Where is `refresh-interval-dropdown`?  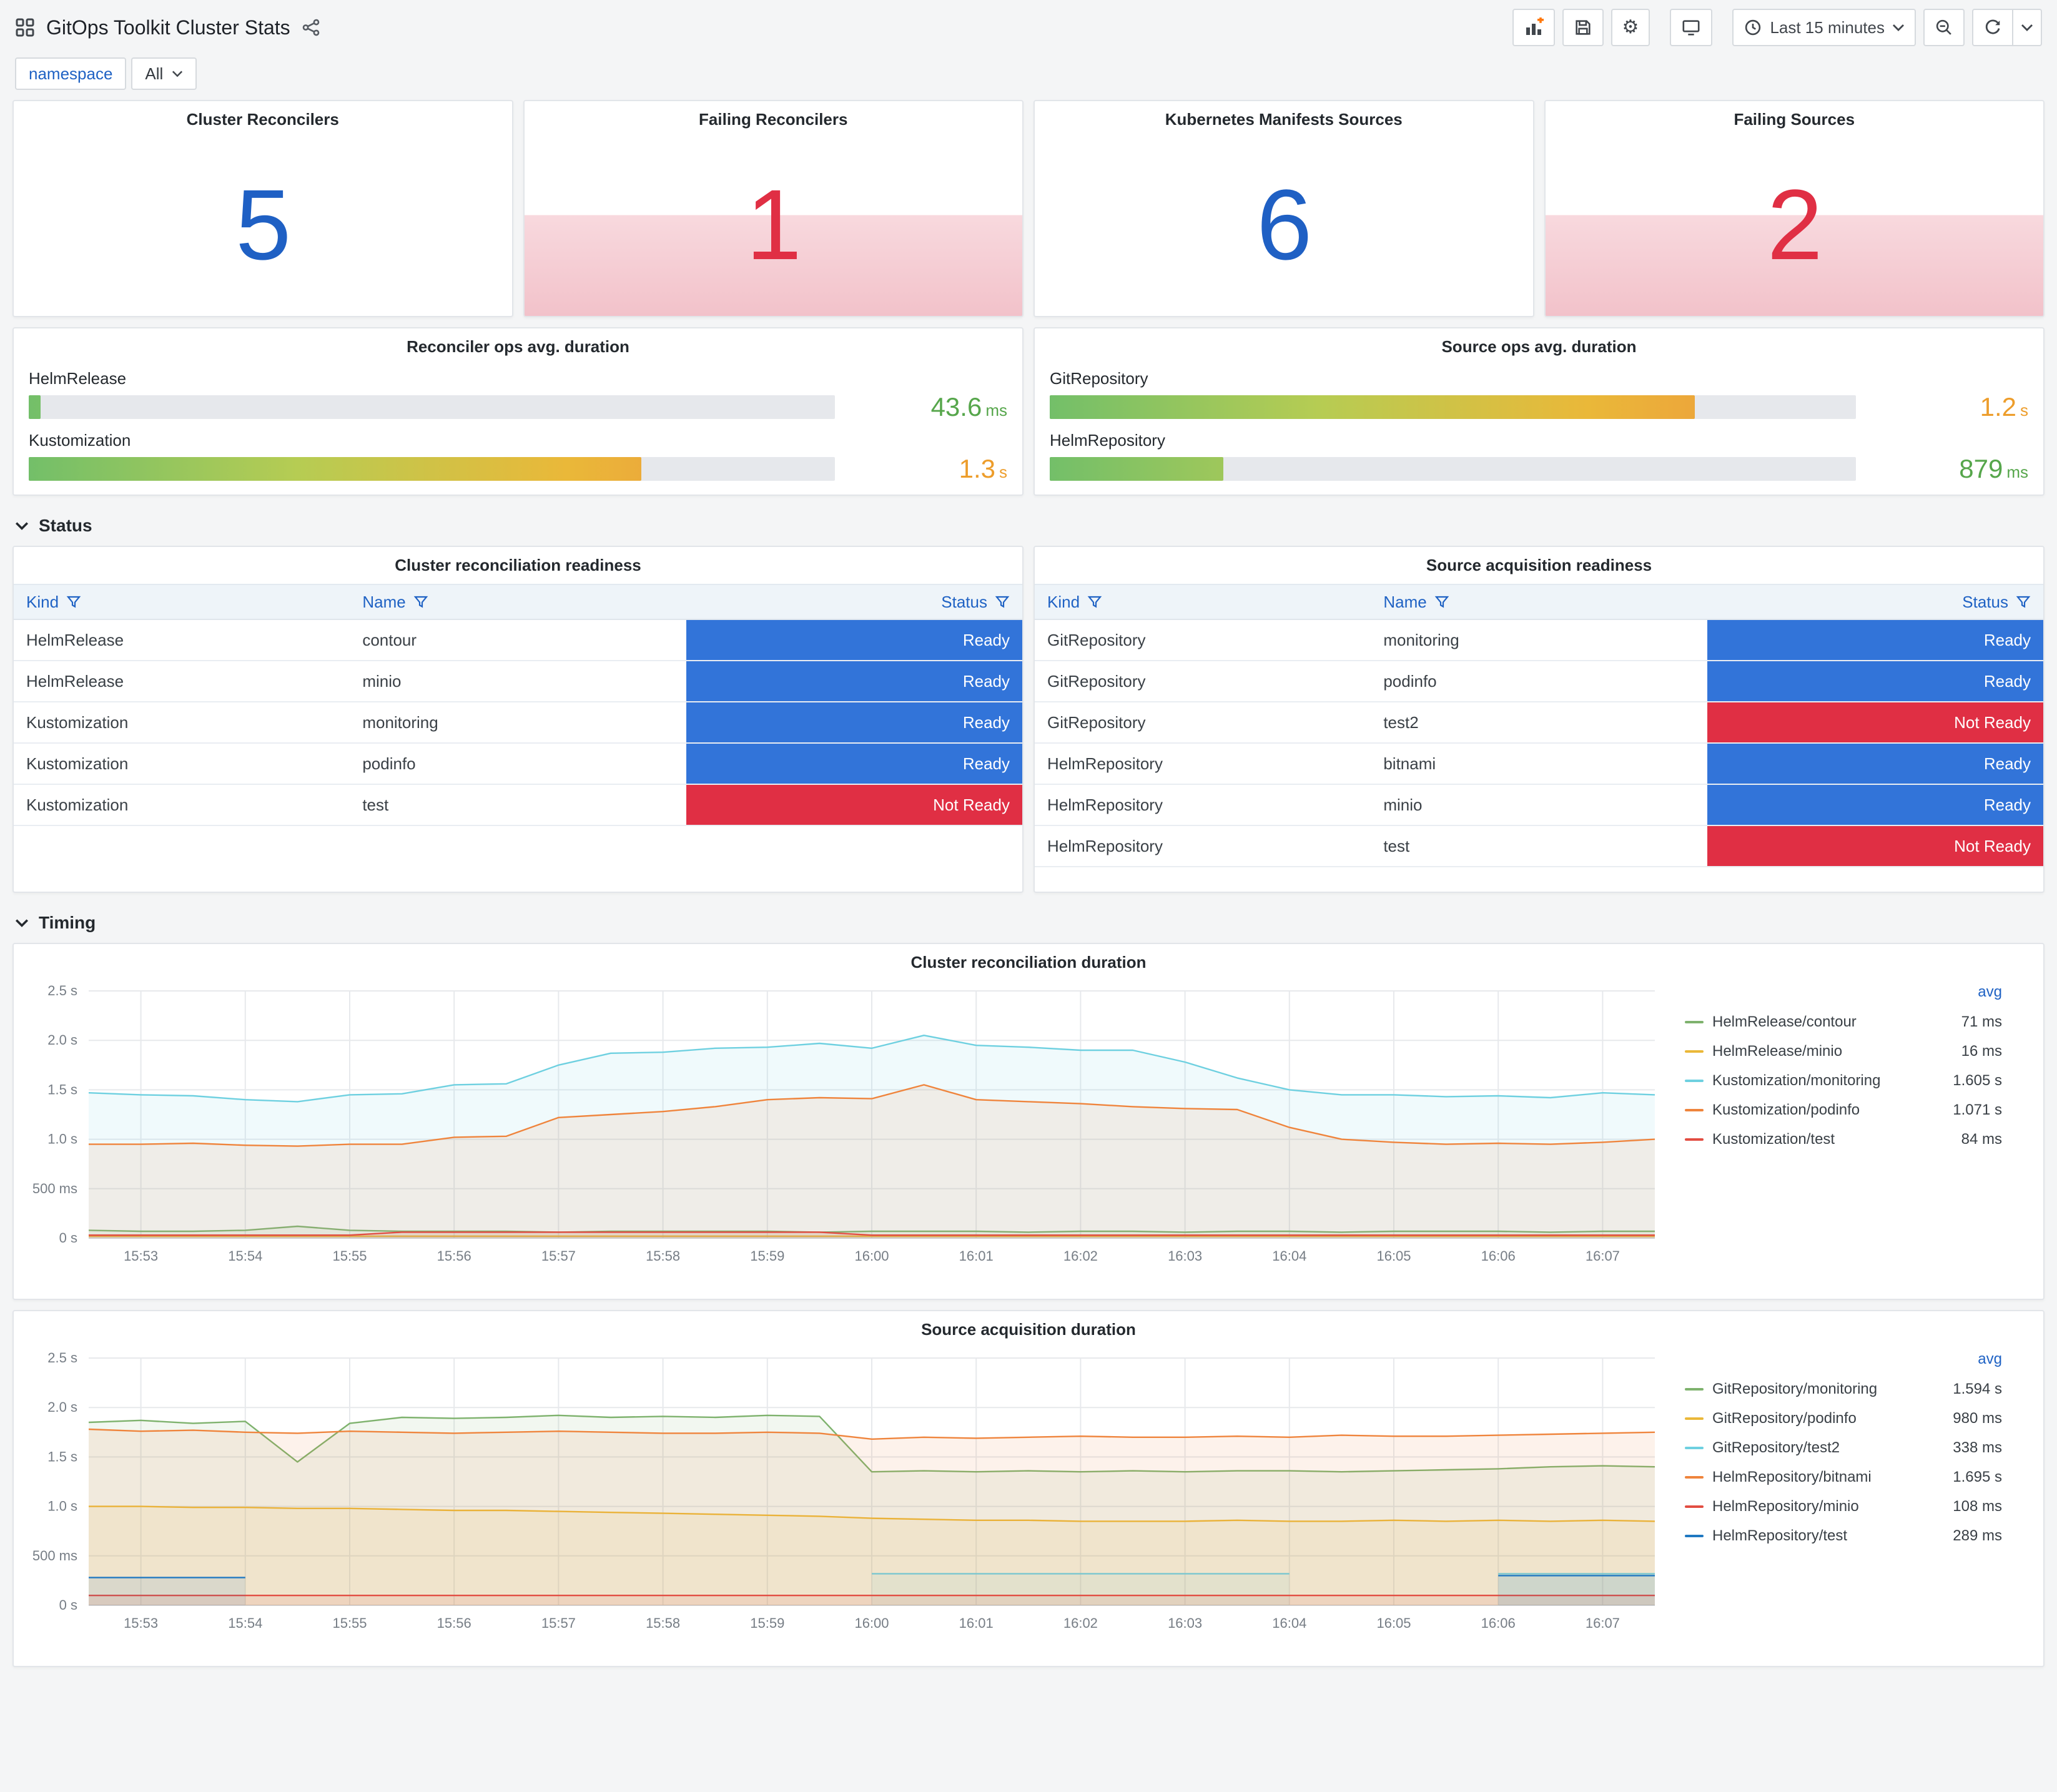
refresh-interval-dropdown is located at coordinates (2028, 27).